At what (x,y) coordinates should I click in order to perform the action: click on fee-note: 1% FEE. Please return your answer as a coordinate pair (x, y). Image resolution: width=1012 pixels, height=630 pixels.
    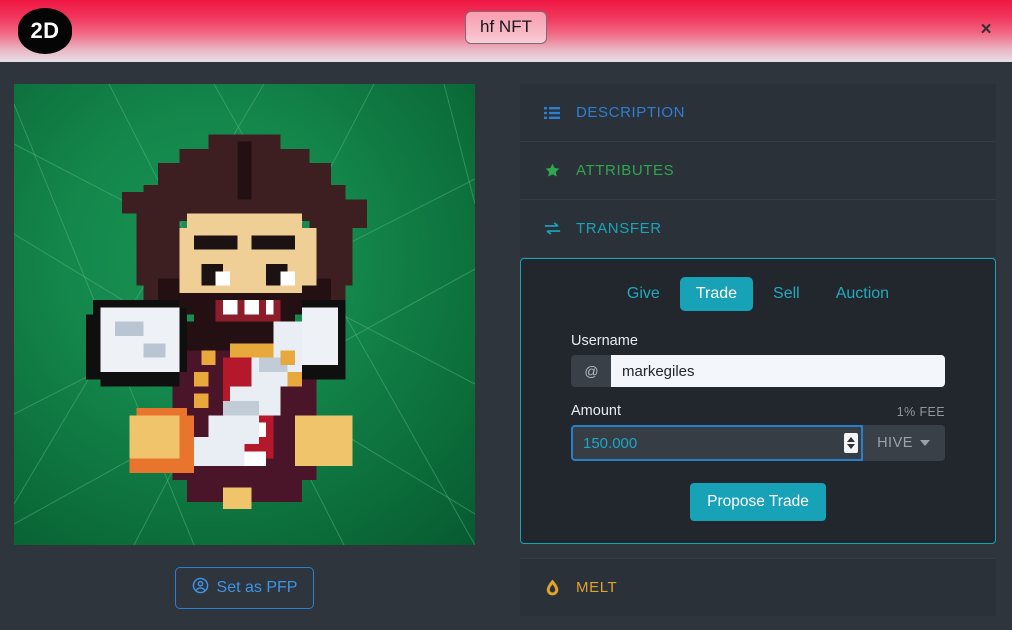
    Looking at the image, I should click on (920, 412).